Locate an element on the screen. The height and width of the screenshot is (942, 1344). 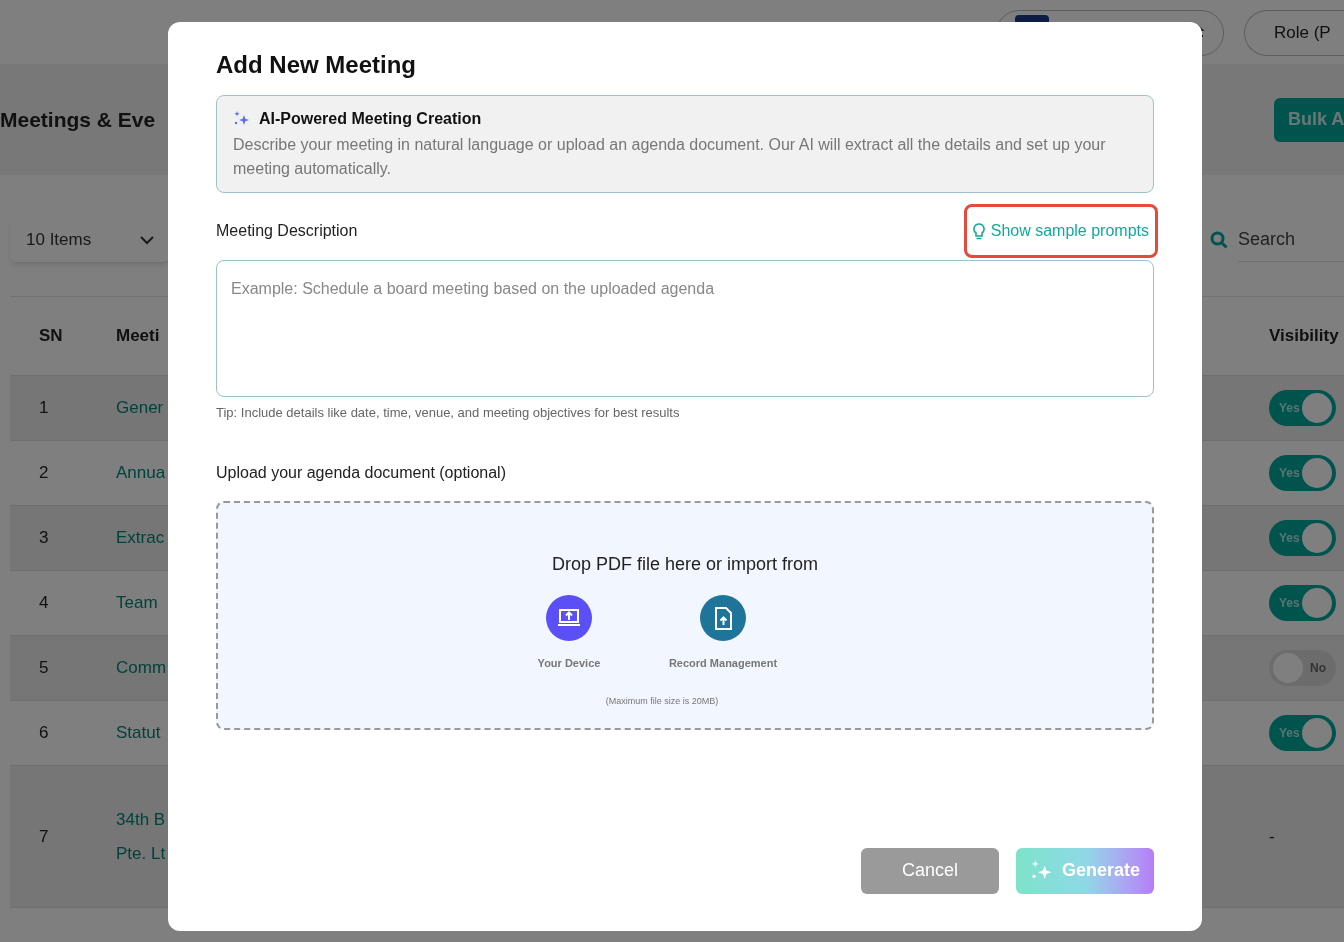
search-field: Search is located at coordinates (1291, 240).